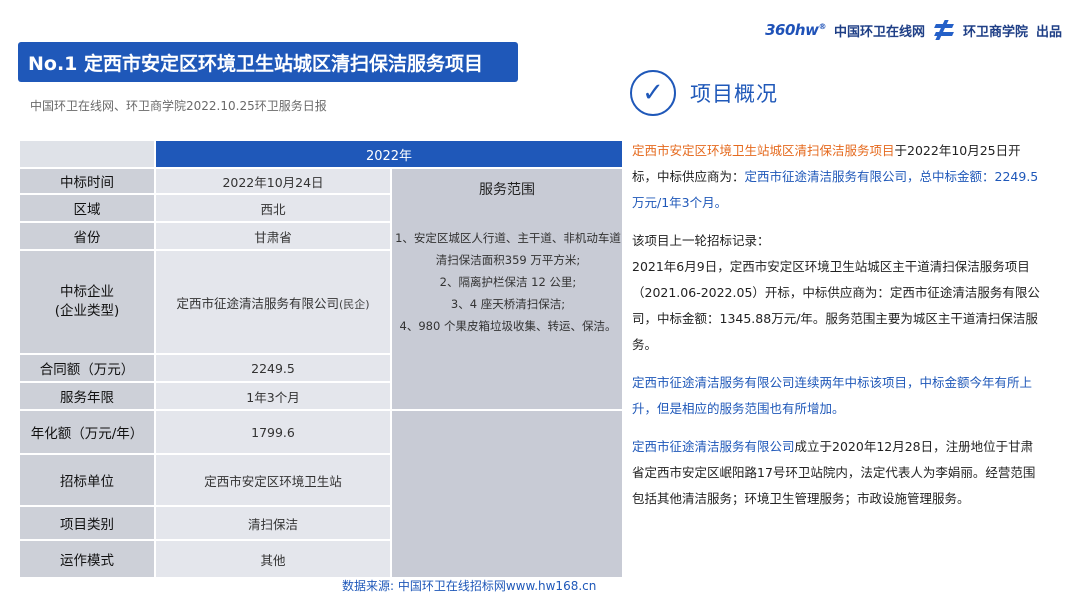 Image resolution: width=1080 pixels, height=600 pixels. What do you see at coordinates (795, 30) in the screenshot?
I see `brand-logo: 360hw®` at bounding box center [795, 30].